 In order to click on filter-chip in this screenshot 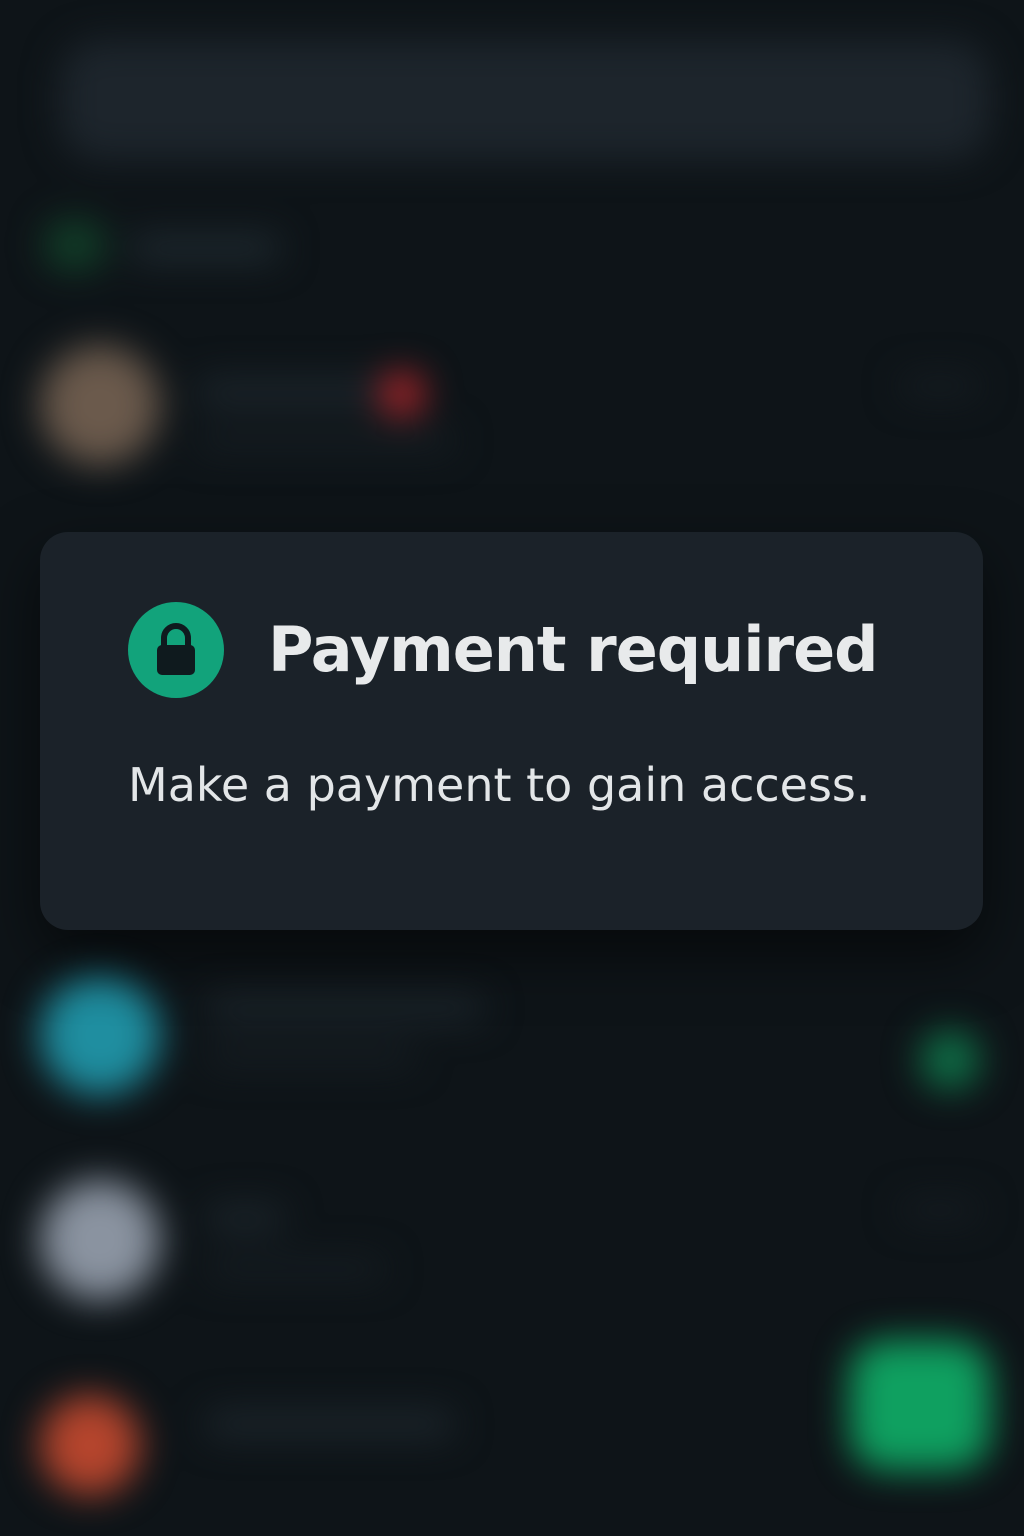, I will do `click(75, 245)`.